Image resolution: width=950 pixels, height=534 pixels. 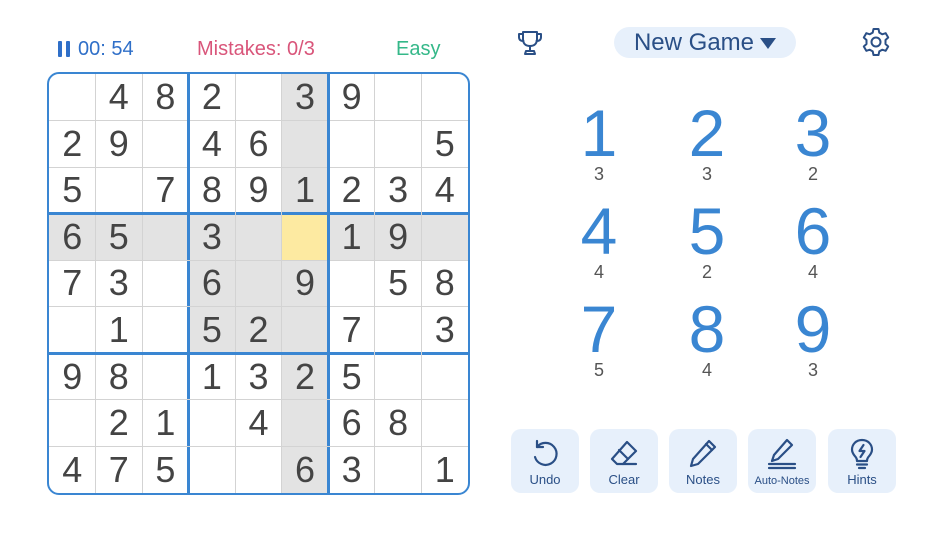 I want to click on hints-button: Hints, so click(x=862, y=461).